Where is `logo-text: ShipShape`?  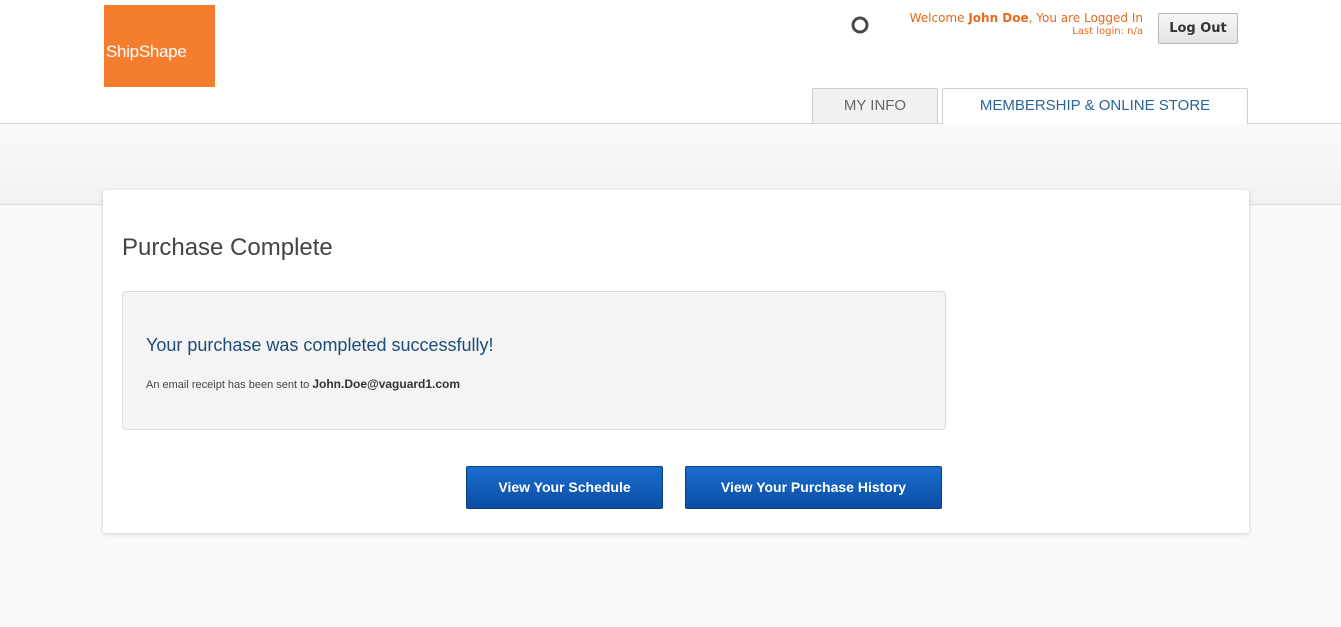 logo-text: ShipShape is located at coordinates (146, 51).